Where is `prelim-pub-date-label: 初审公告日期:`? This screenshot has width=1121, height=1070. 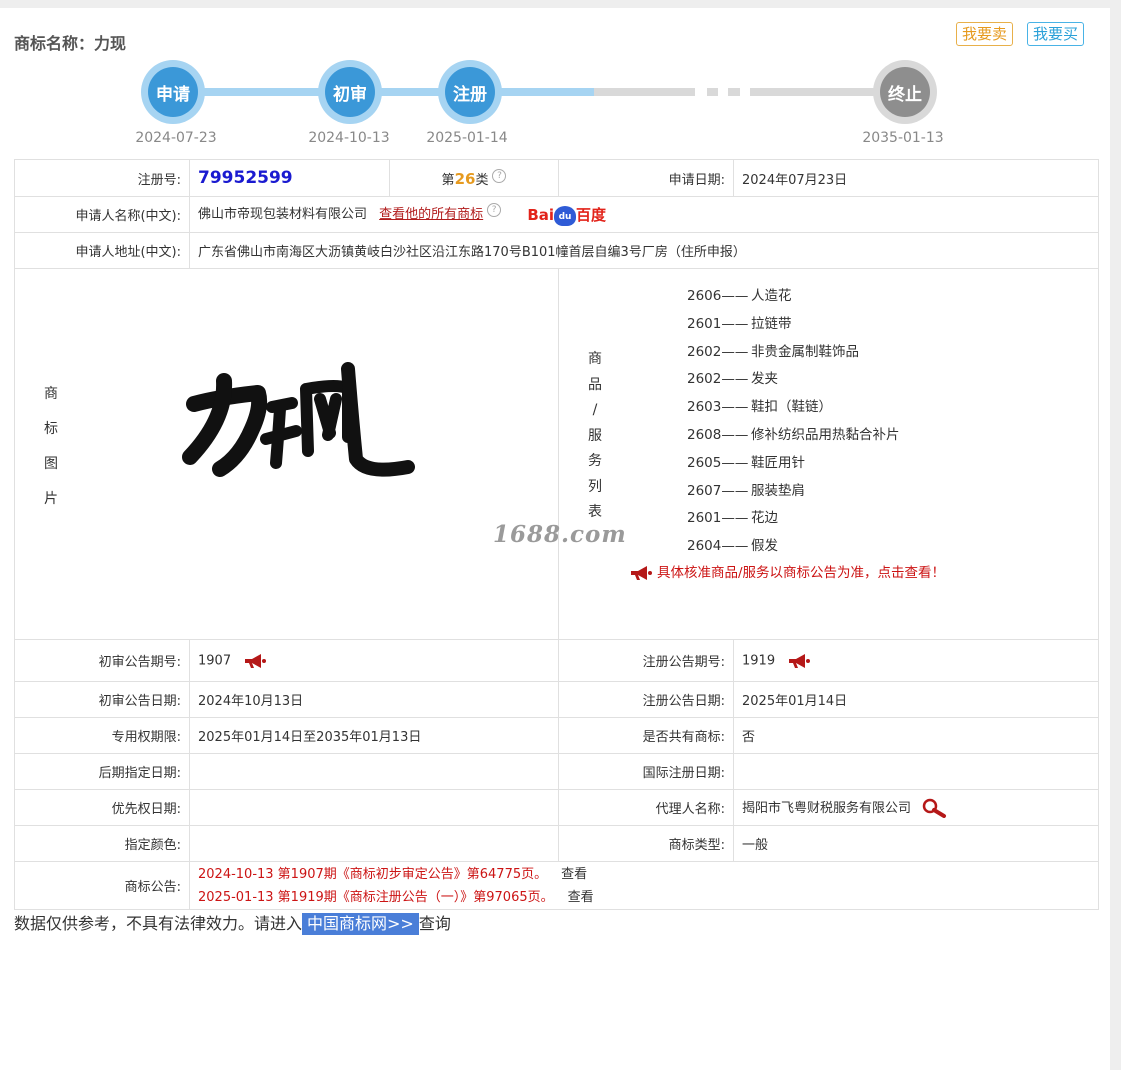 prelim-pub-date-label: 初审公告日期: is located at coordinates (102, 699).